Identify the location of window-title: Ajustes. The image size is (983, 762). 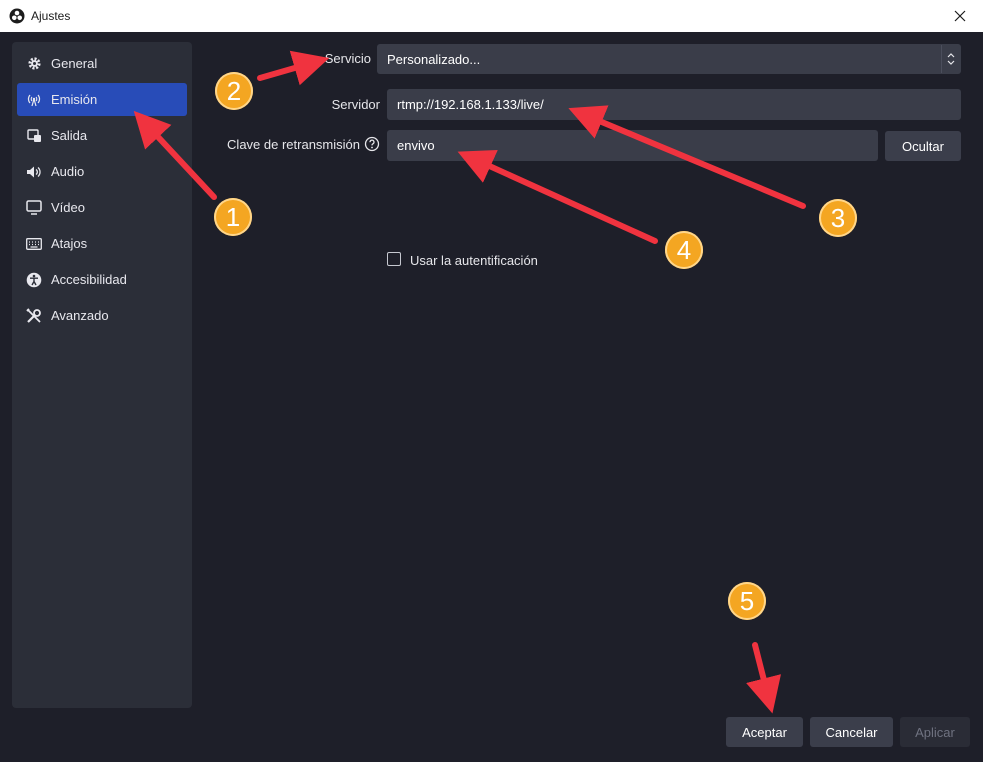
(51, 16).